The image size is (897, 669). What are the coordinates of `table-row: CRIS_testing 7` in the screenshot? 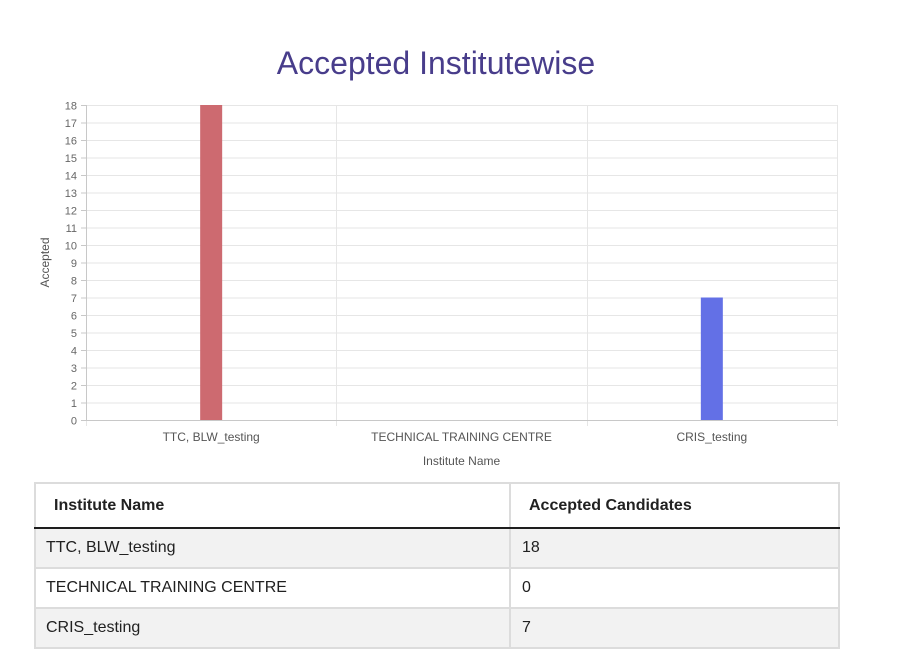 It's located at (437, 628).